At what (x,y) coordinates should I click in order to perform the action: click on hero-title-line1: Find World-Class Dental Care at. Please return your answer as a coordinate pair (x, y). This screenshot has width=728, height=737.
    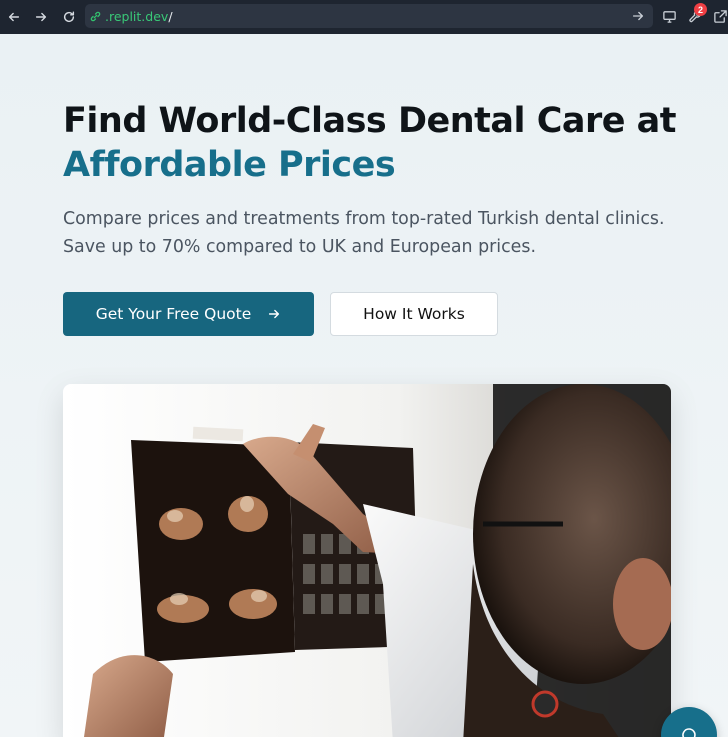
    Looking at the image, I should click on (370, 121).